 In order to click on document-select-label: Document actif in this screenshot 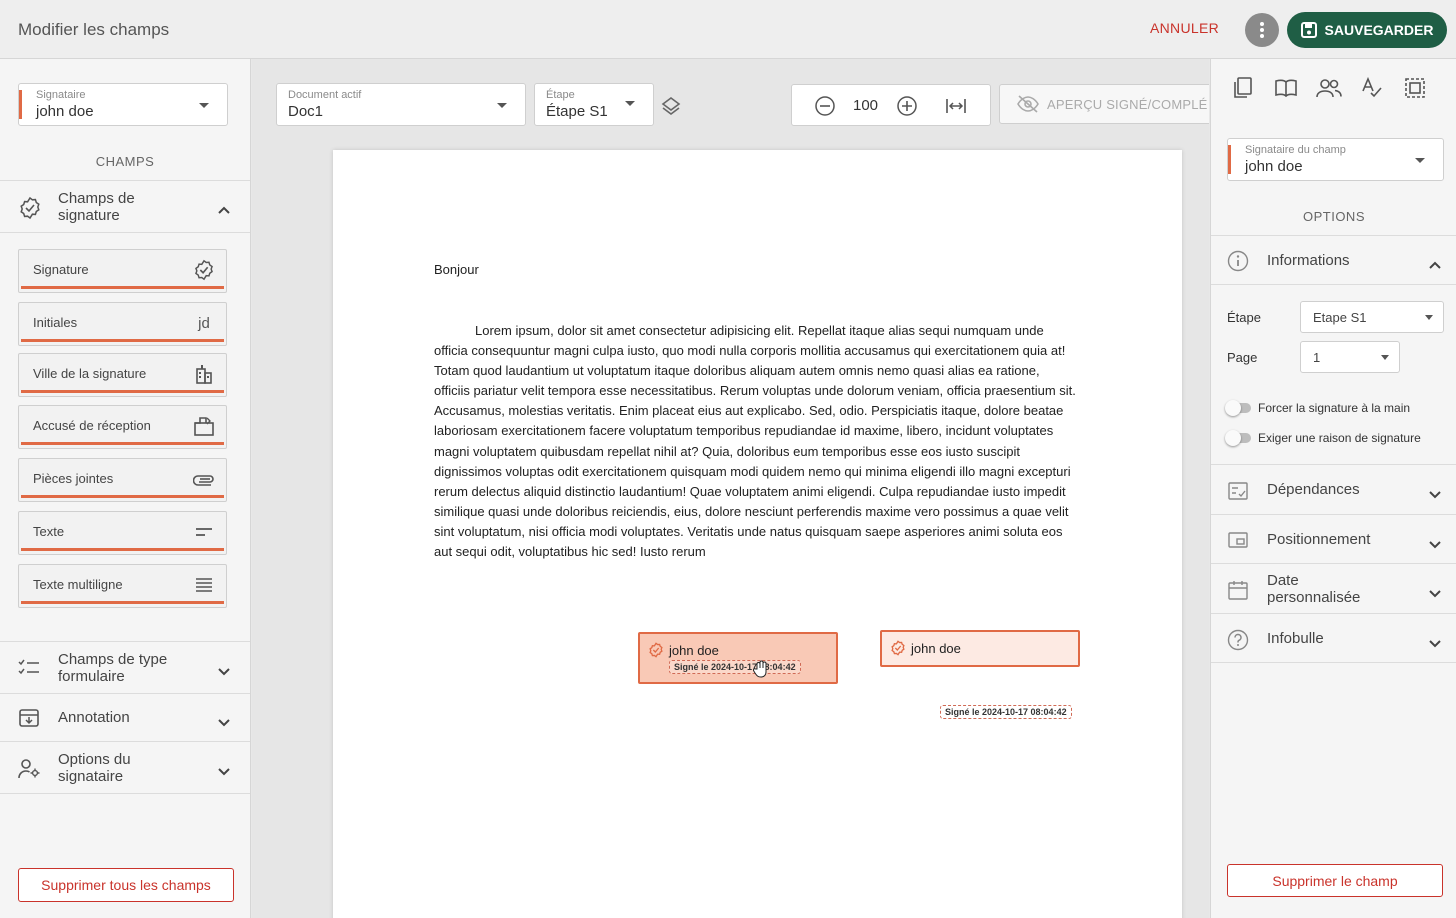, I will do `click(325, 95)`.